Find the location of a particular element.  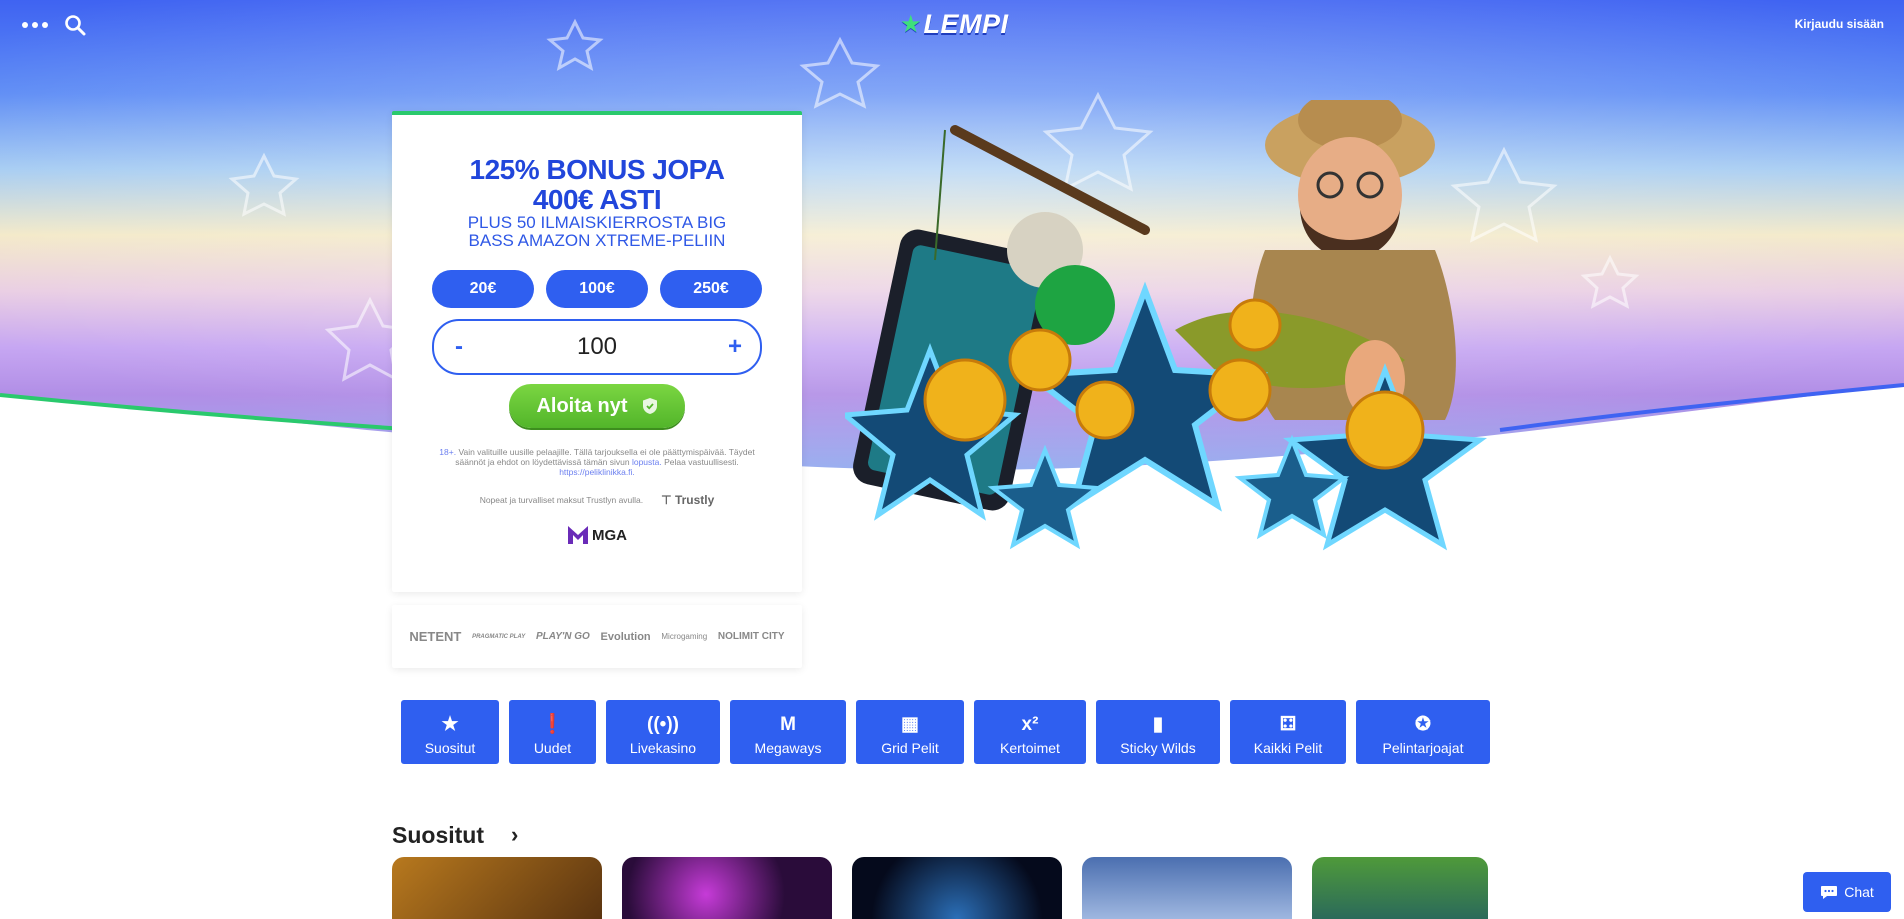

star-icon: ★ is located at coordinates (450, 724).